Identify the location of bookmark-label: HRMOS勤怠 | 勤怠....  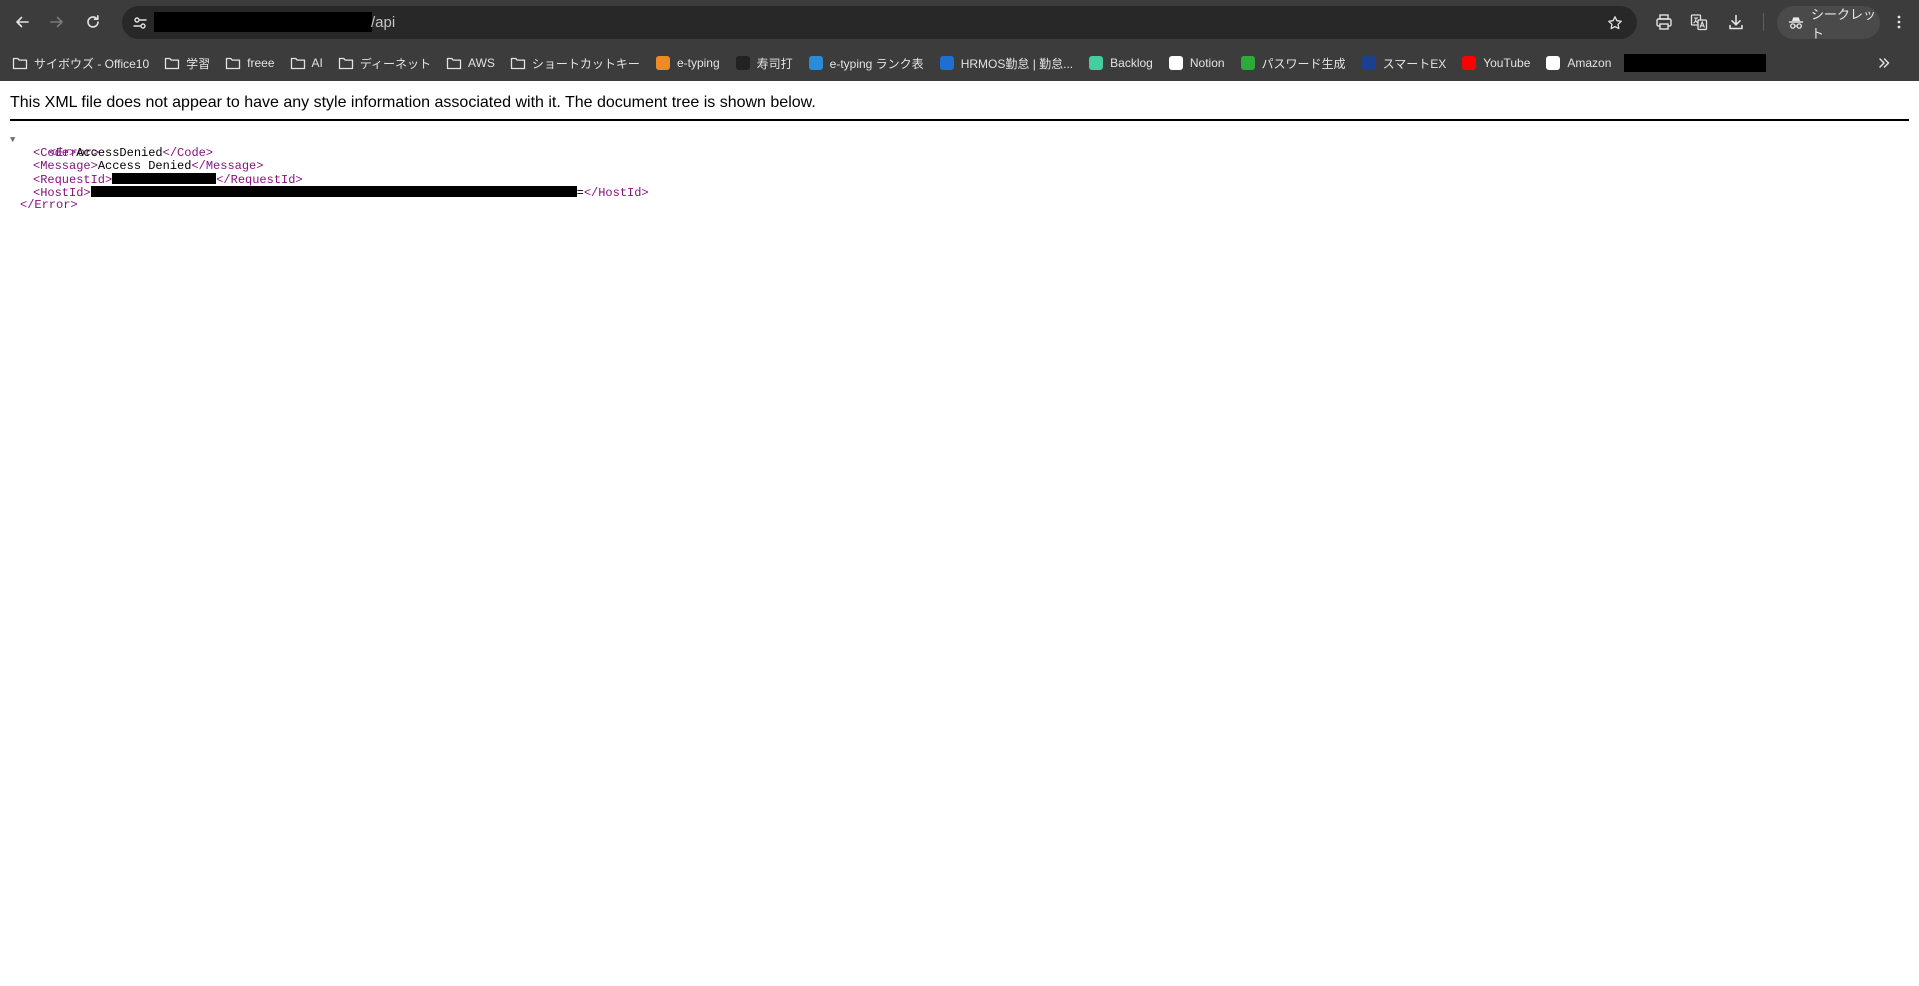
(1017, 63).